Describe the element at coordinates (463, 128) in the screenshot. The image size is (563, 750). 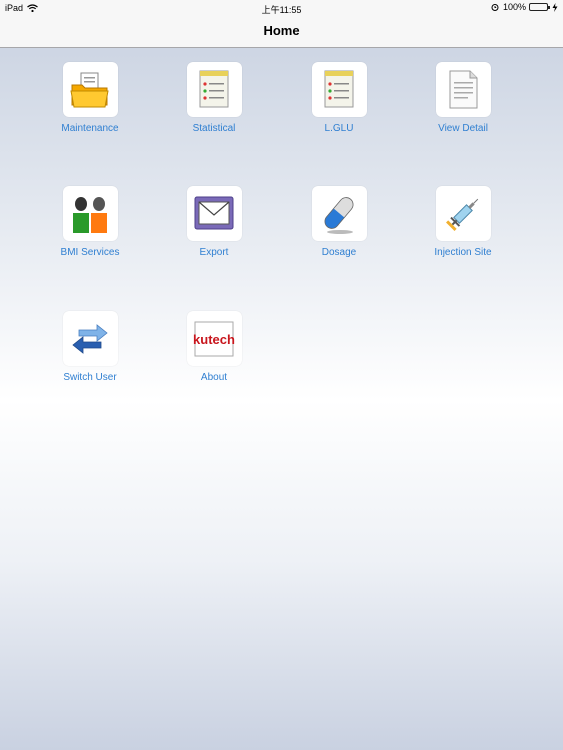
I see `menu-item-label: View Detail` at that location.